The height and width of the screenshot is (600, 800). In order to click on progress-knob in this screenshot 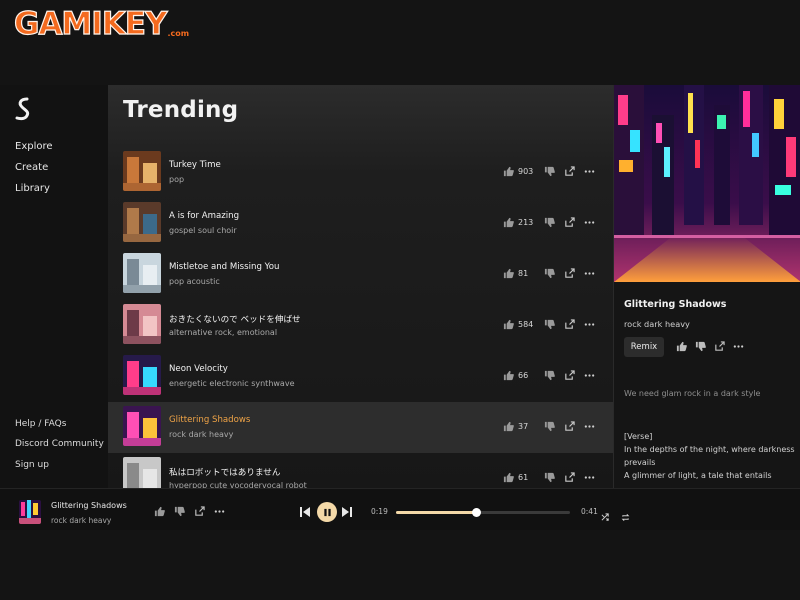, I will do `click(477, 512)`.